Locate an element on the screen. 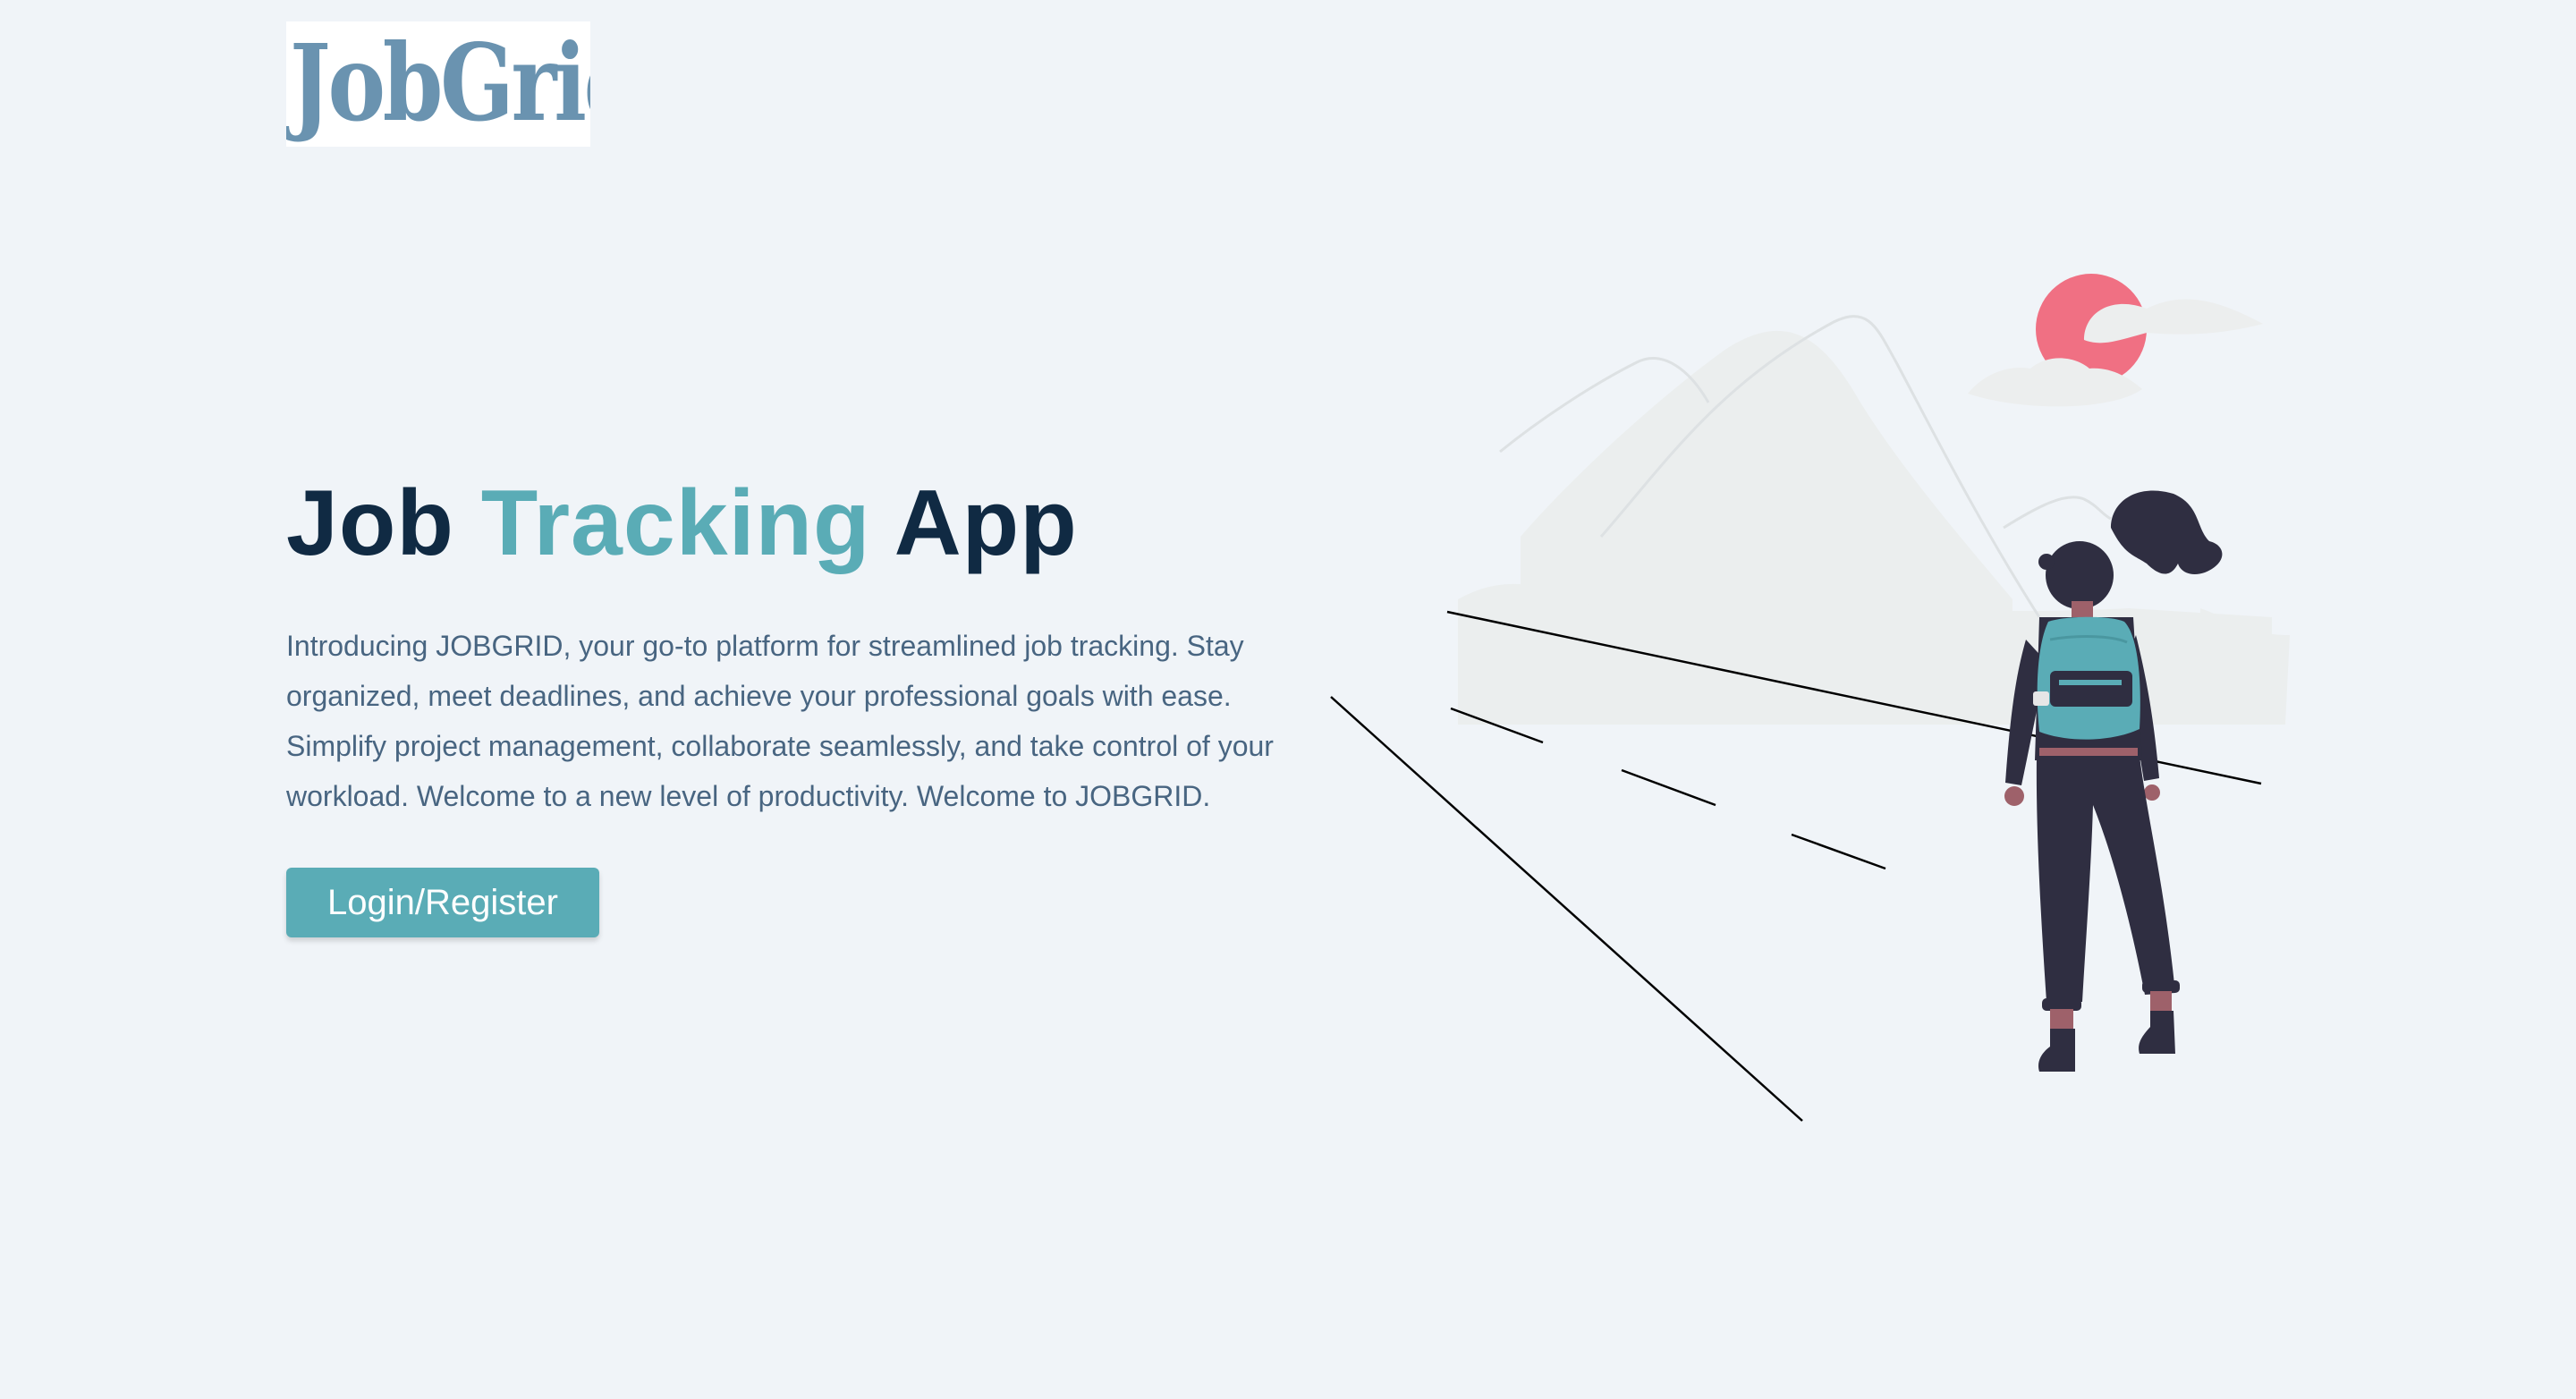 The image size is (2576, 1399). login-register-button: Login/Register is located at coordinates (442, 902).